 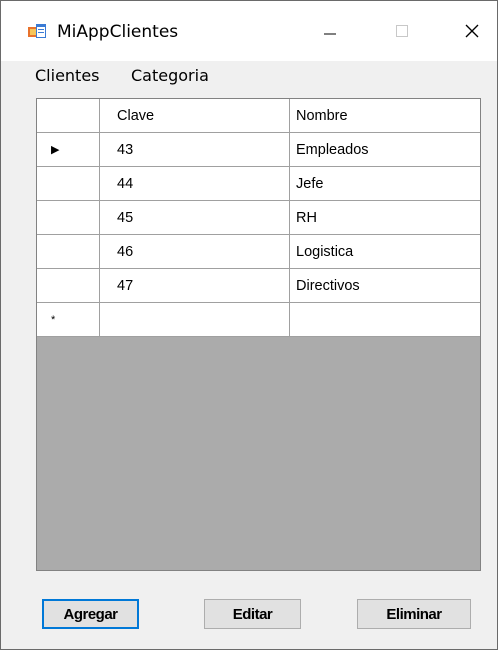 I want to click on cell-clave: 46, so click(x=195, y=252).